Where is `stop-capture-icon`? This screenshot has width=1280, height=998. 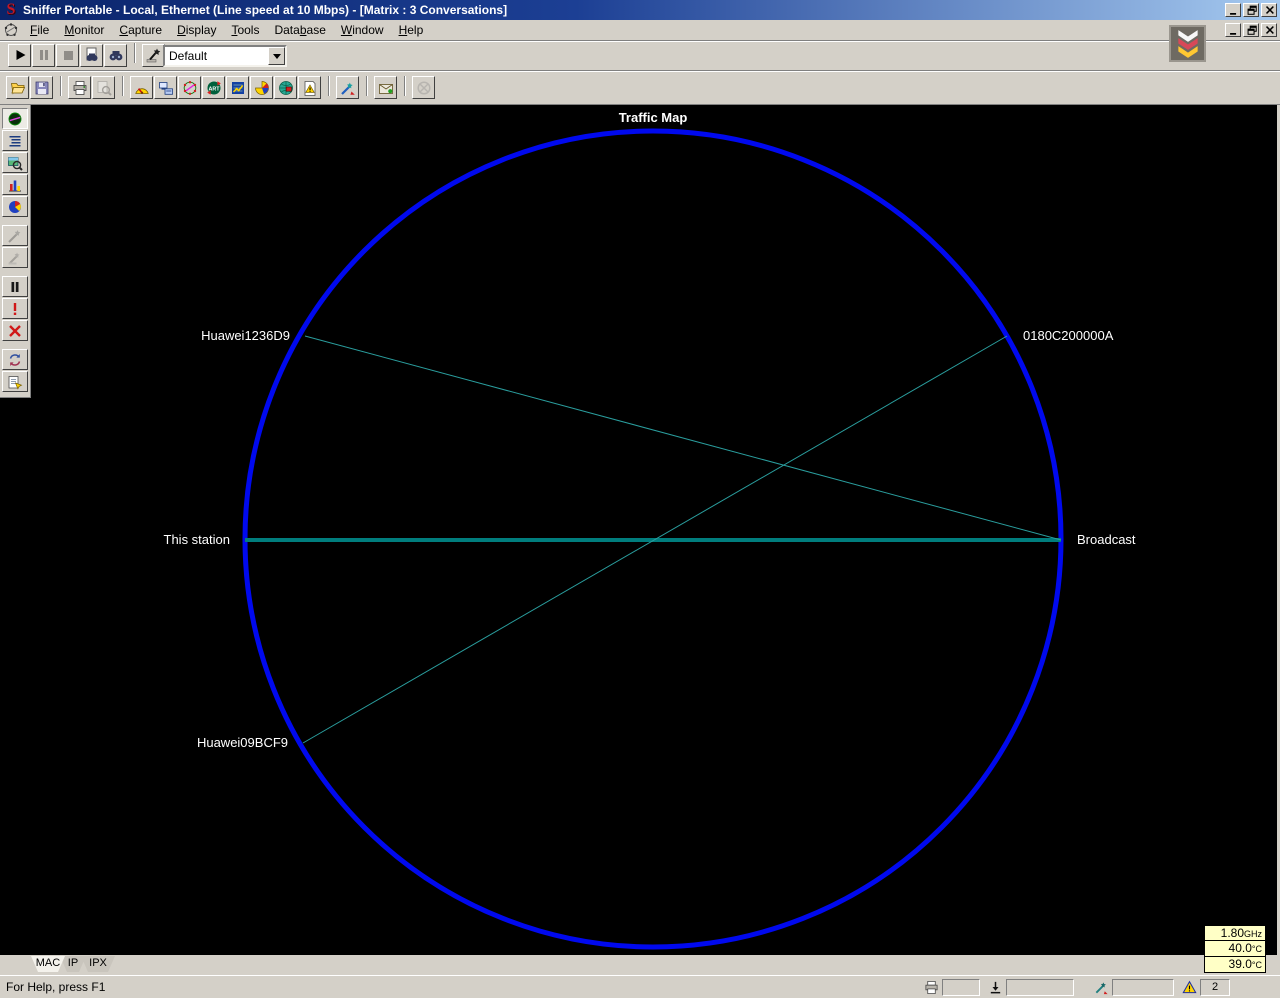 stop-capture-icon is located at coordinates (68, 55).